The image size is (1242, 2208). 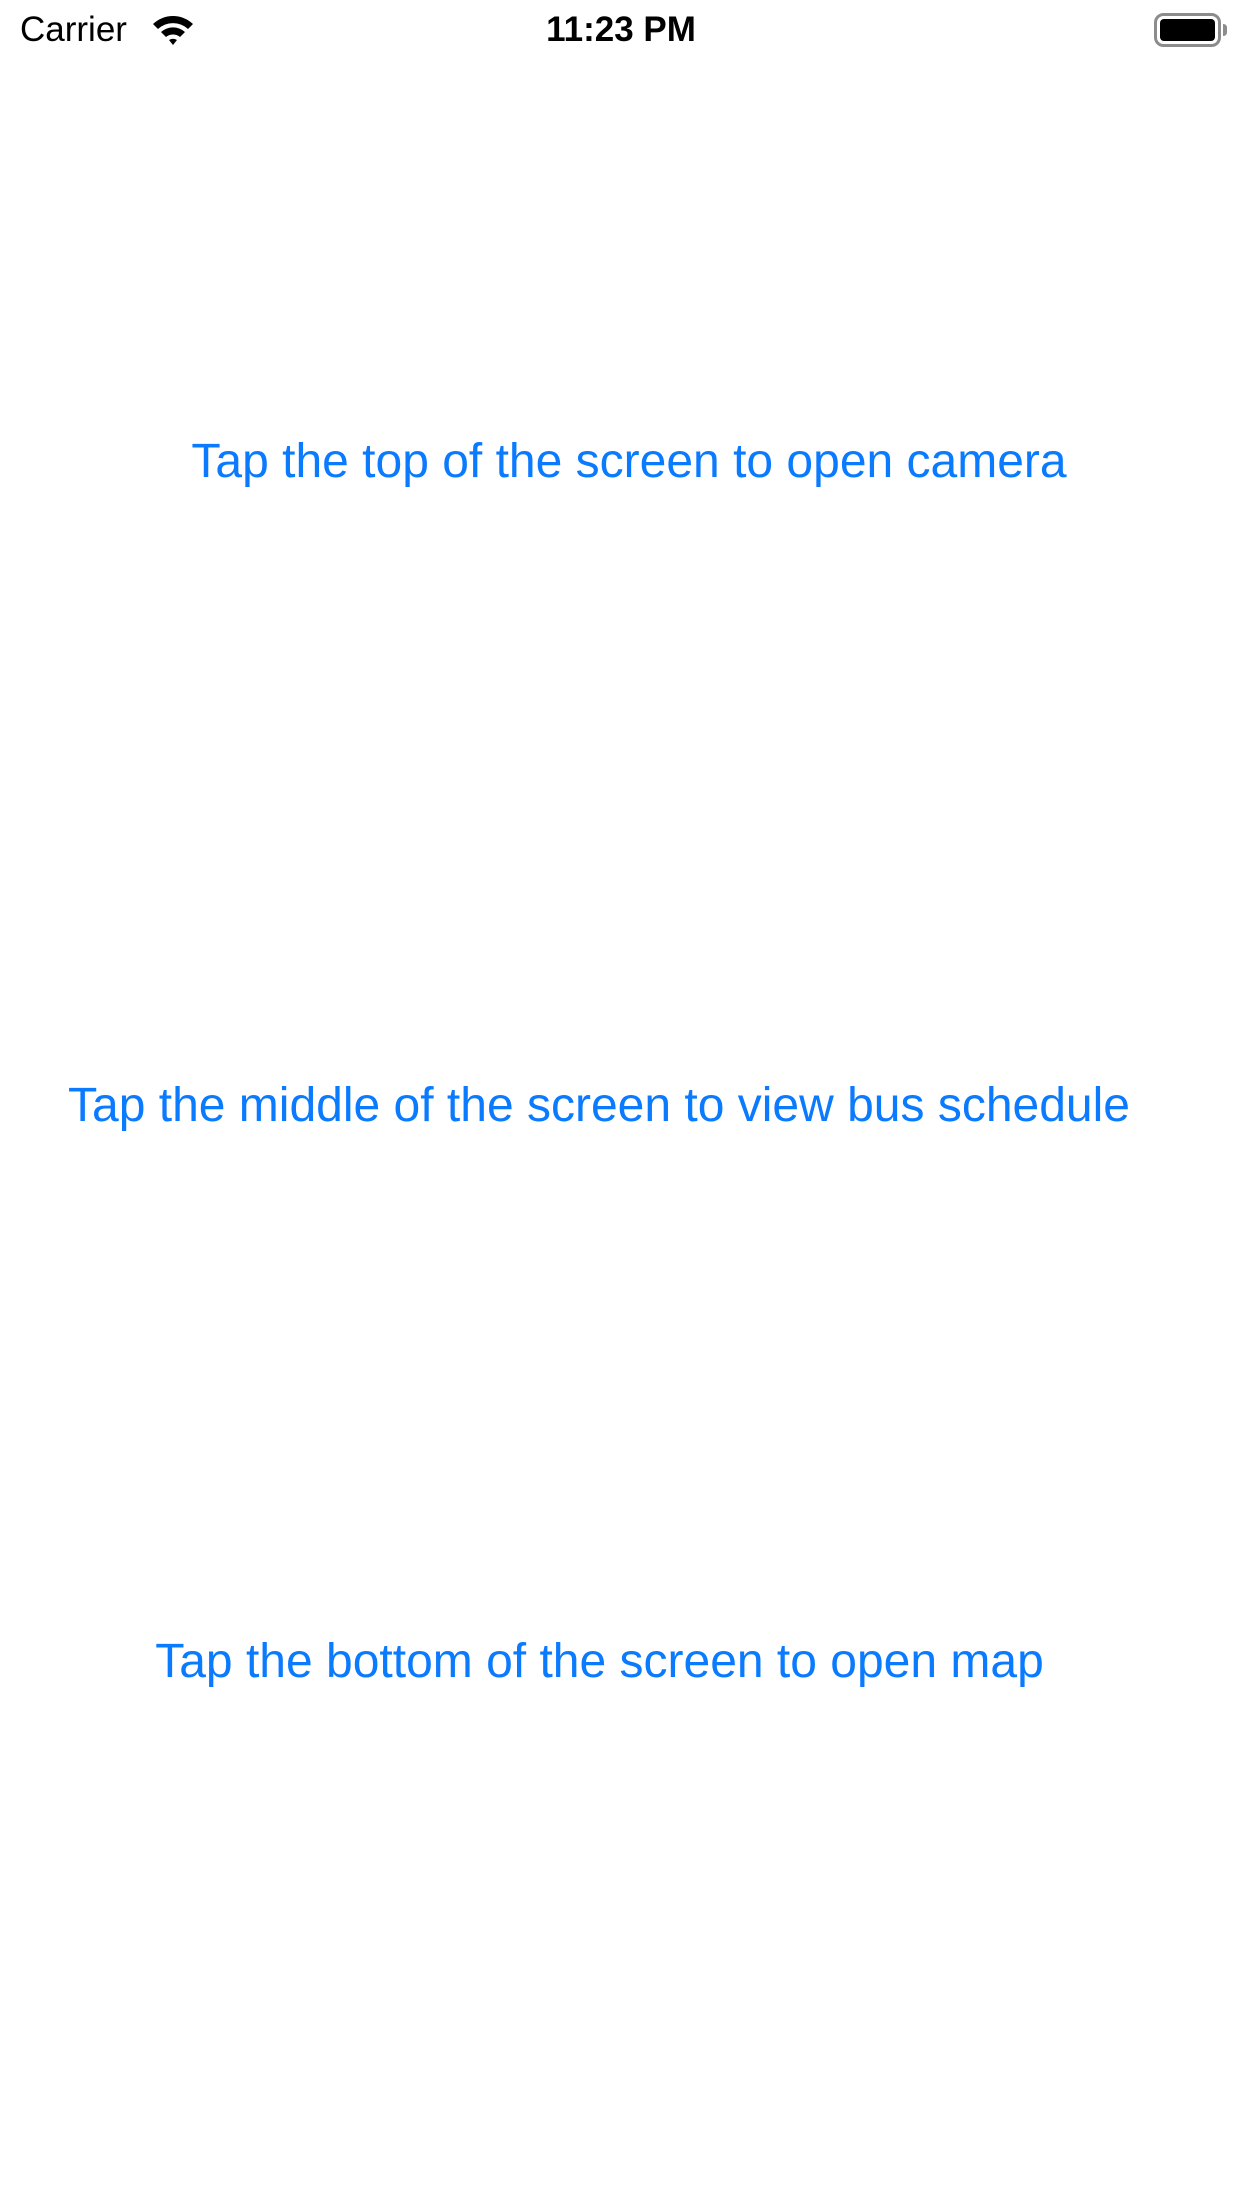 What do you see at coordinates (1191, 30) in the screenshot?
I see `battery-icon` at bounding box center [1191, 30].